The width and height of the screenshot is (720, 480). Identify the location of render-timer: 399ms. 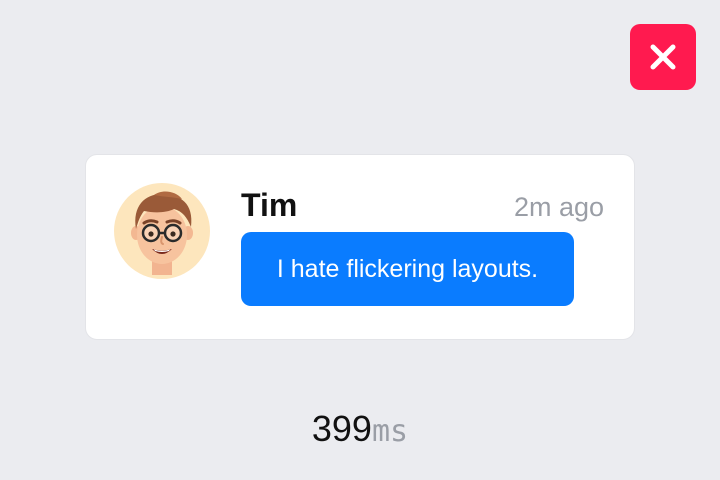
(360, 433).